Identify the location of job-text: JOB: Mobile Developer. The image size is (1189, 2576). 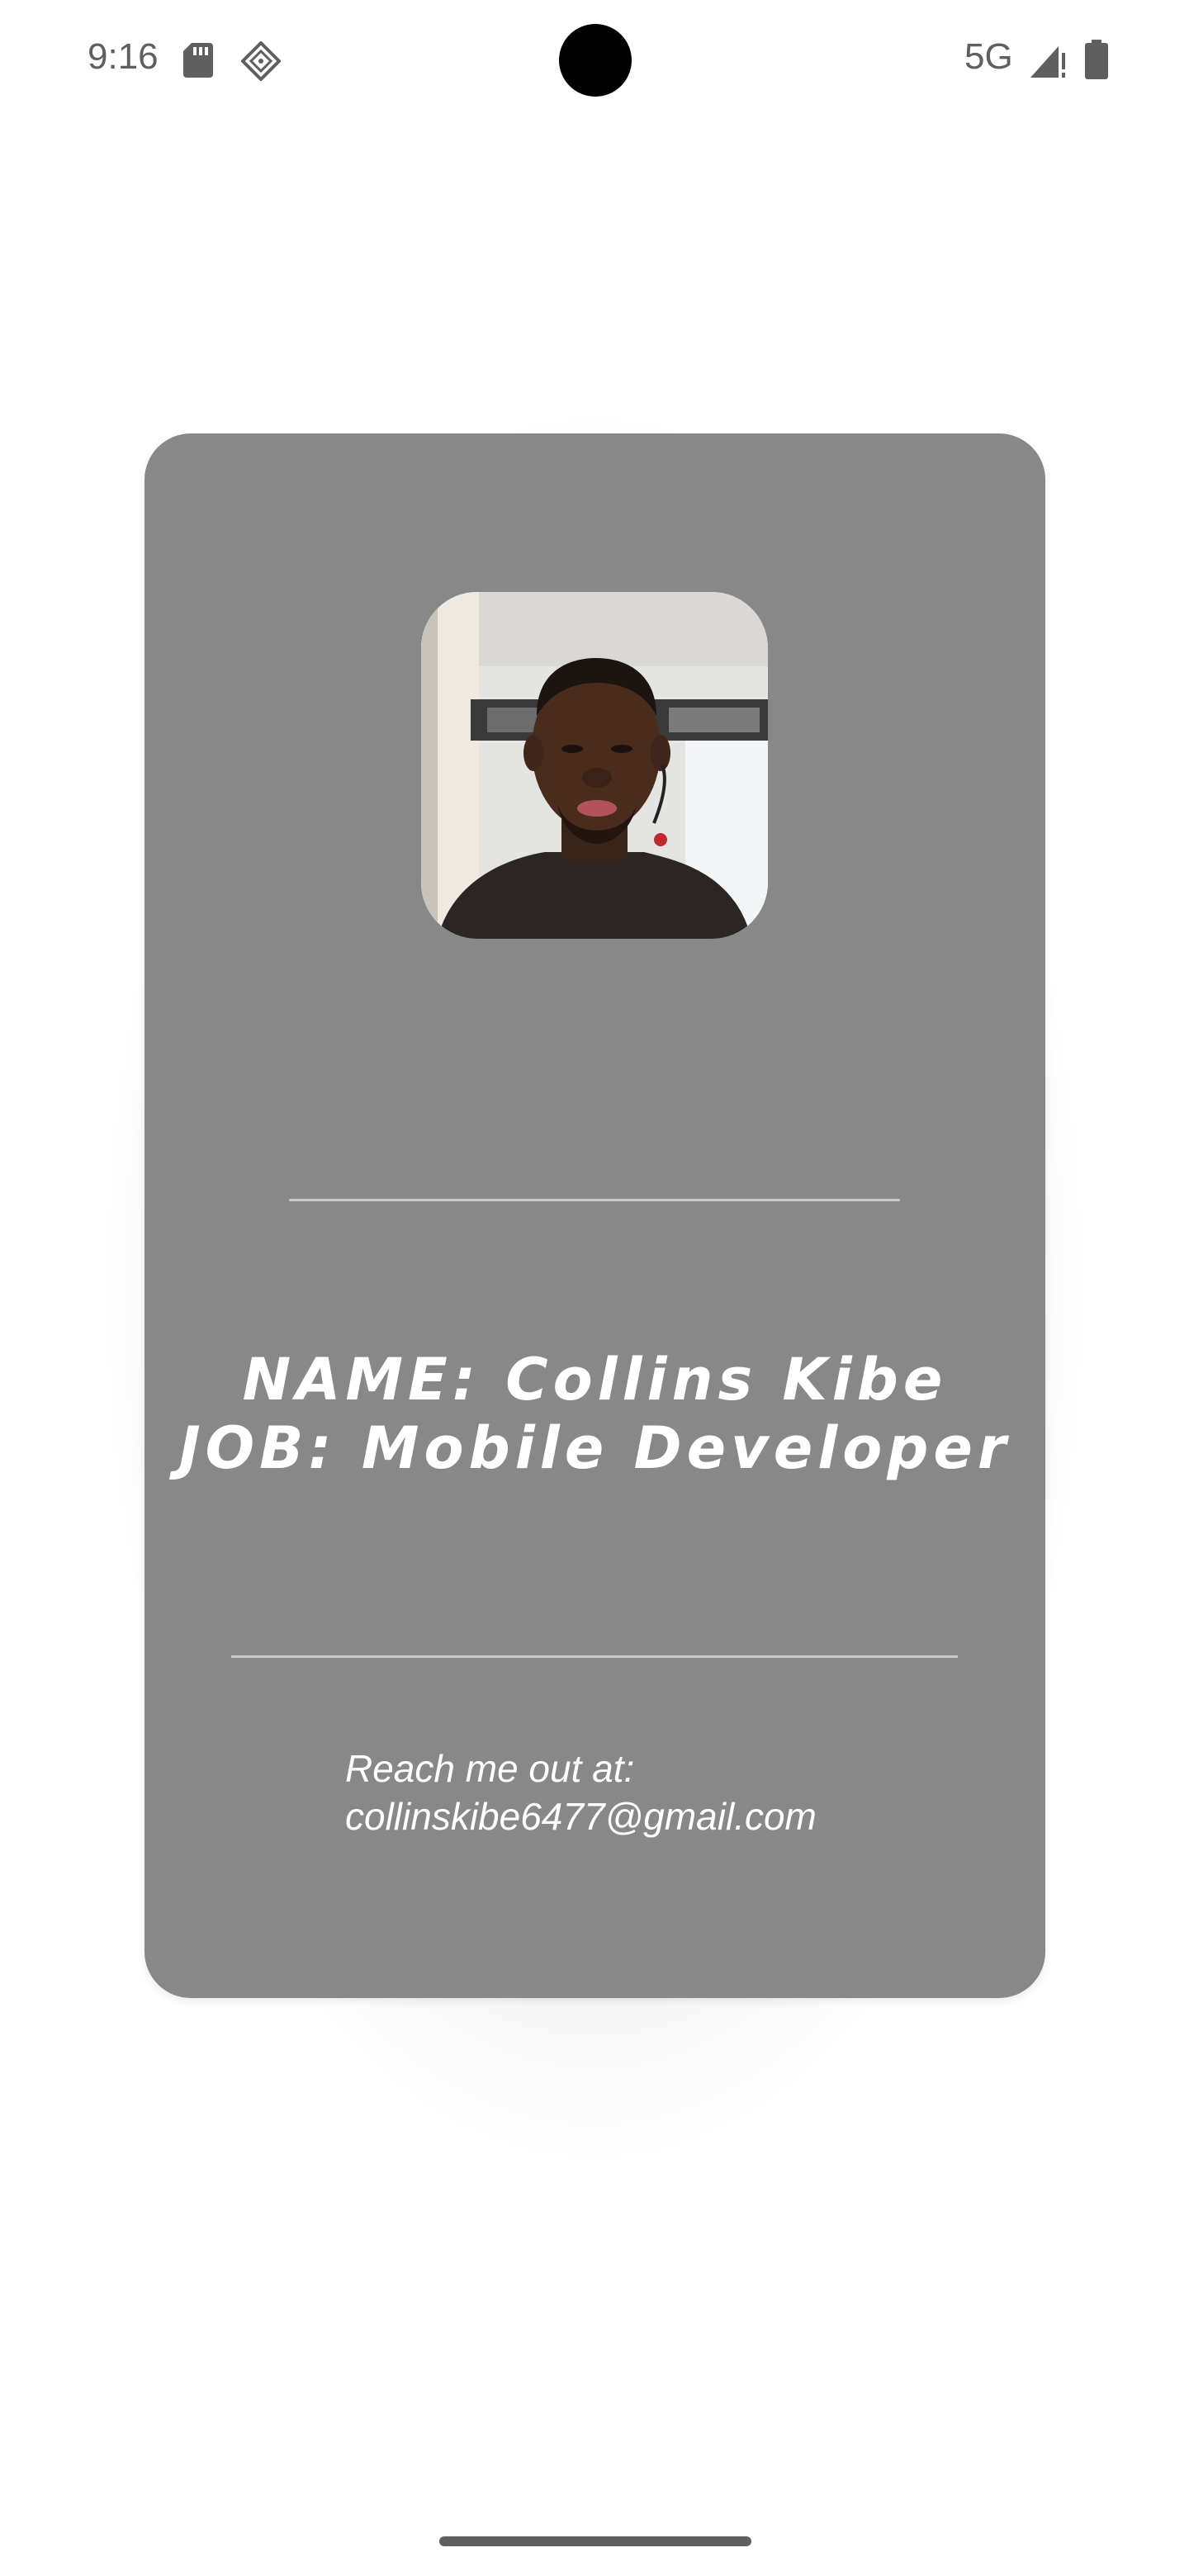
(594, 1448).